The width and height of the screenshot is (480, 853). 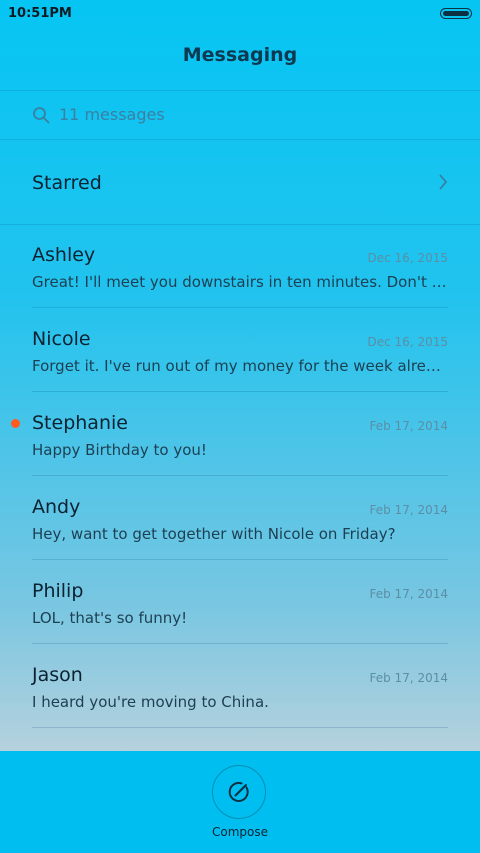 I want to click on bottom-bar: Compose, so click(x=240, y=802).